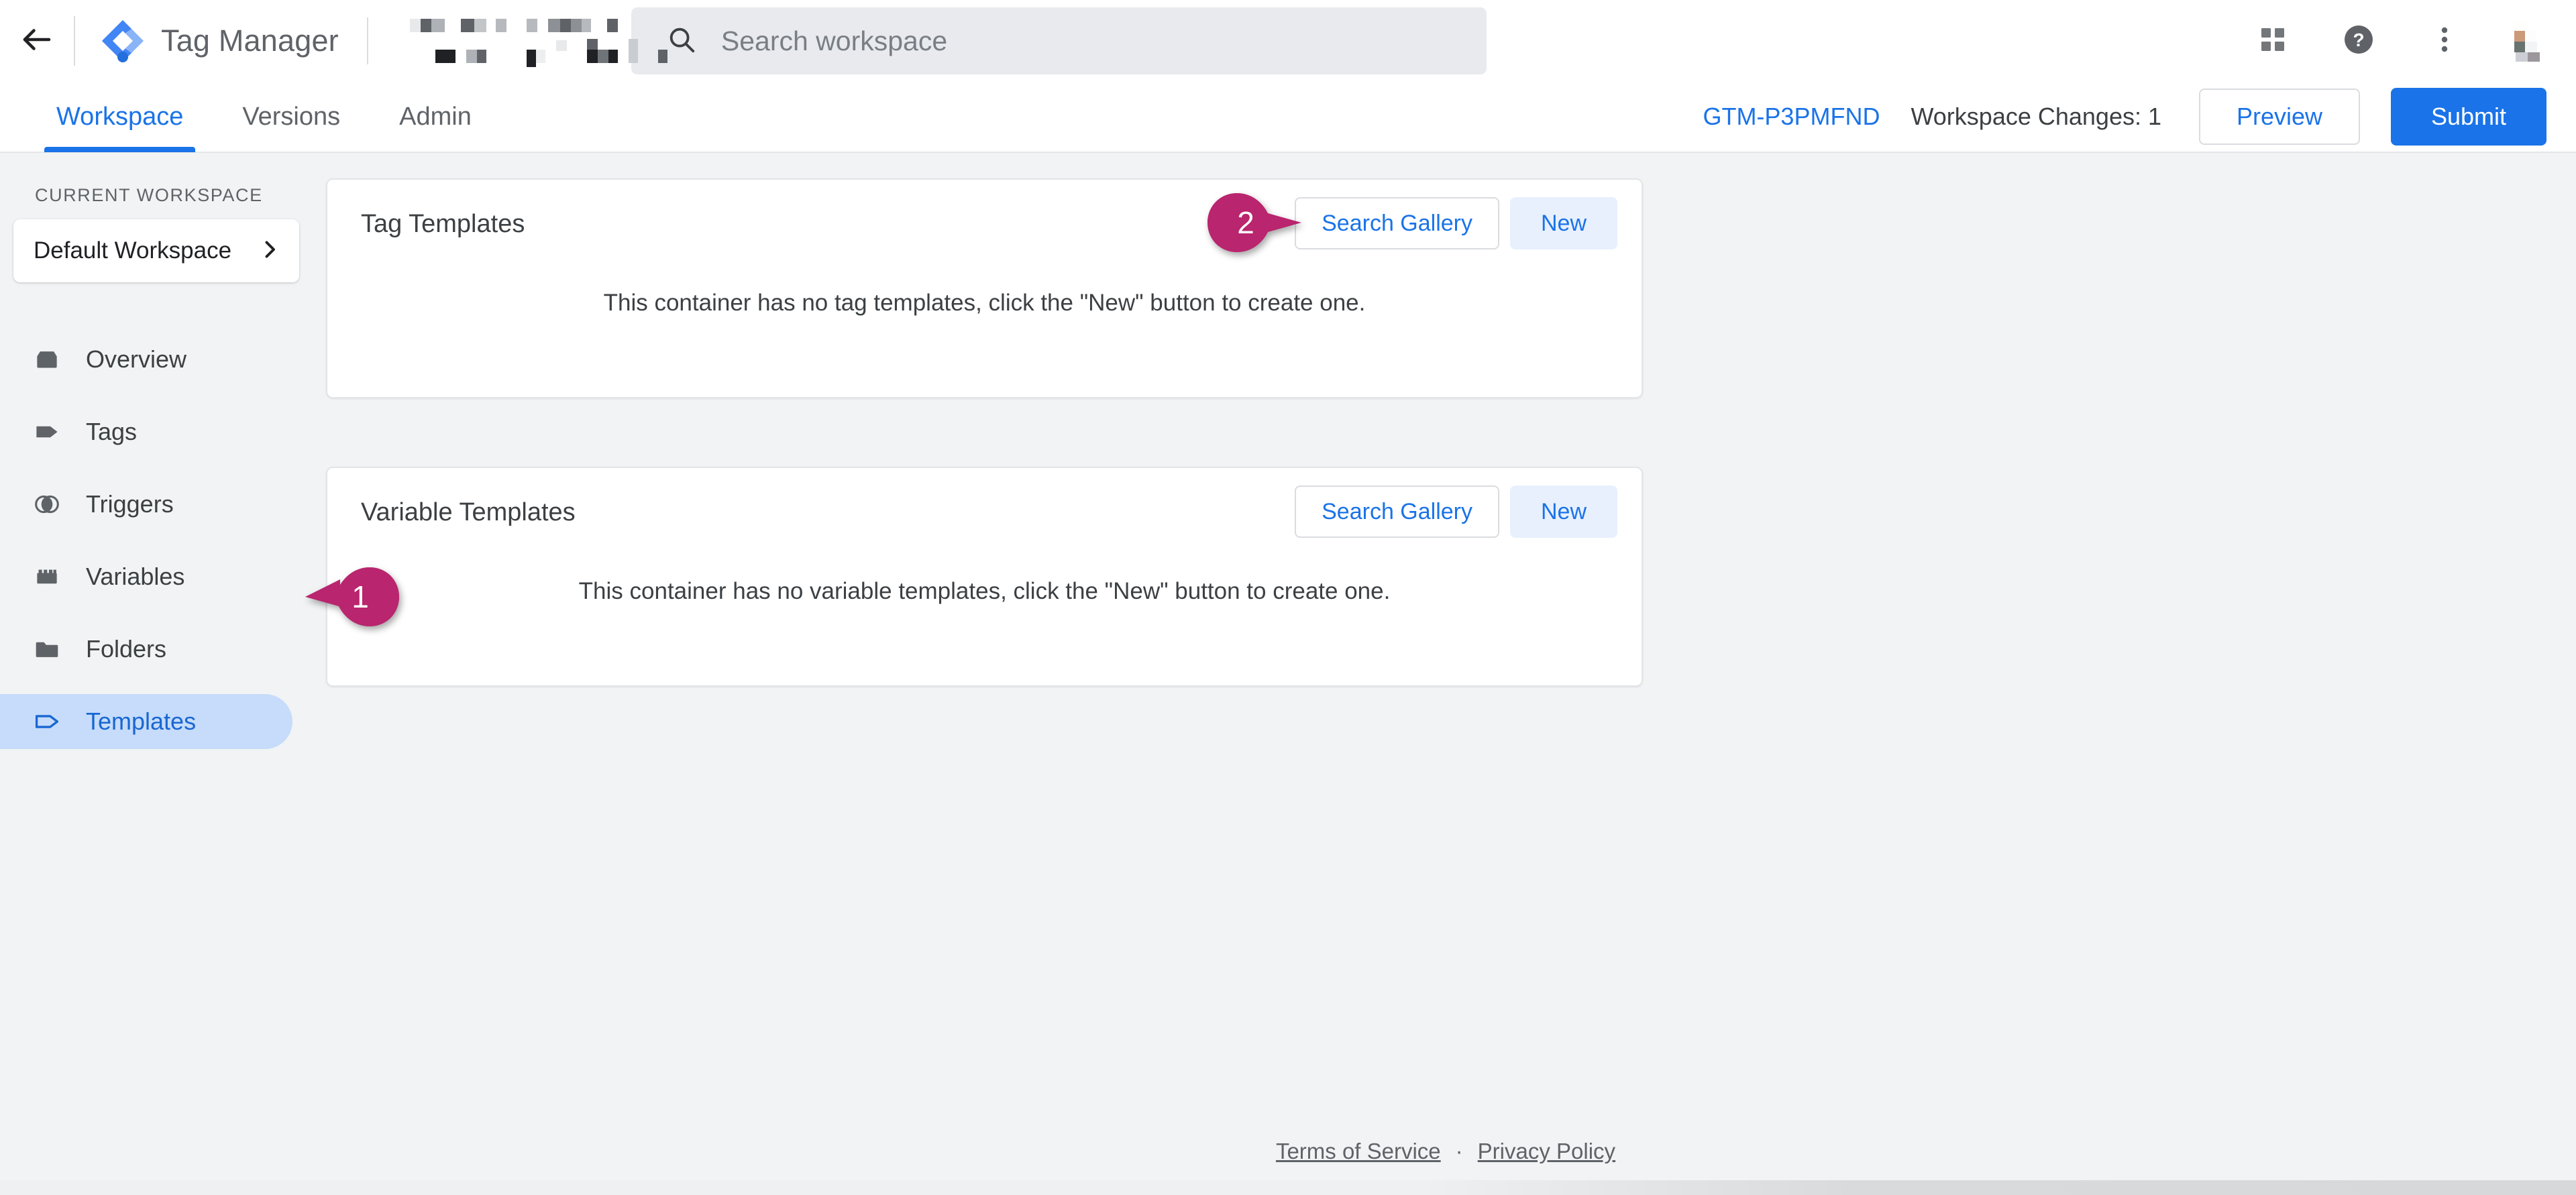 The height and width of the screenshot is (1195, 2576). Describe the element at coordinates (123, 41) in the screenshot. I see `google-tag-manager-logo` at that location.